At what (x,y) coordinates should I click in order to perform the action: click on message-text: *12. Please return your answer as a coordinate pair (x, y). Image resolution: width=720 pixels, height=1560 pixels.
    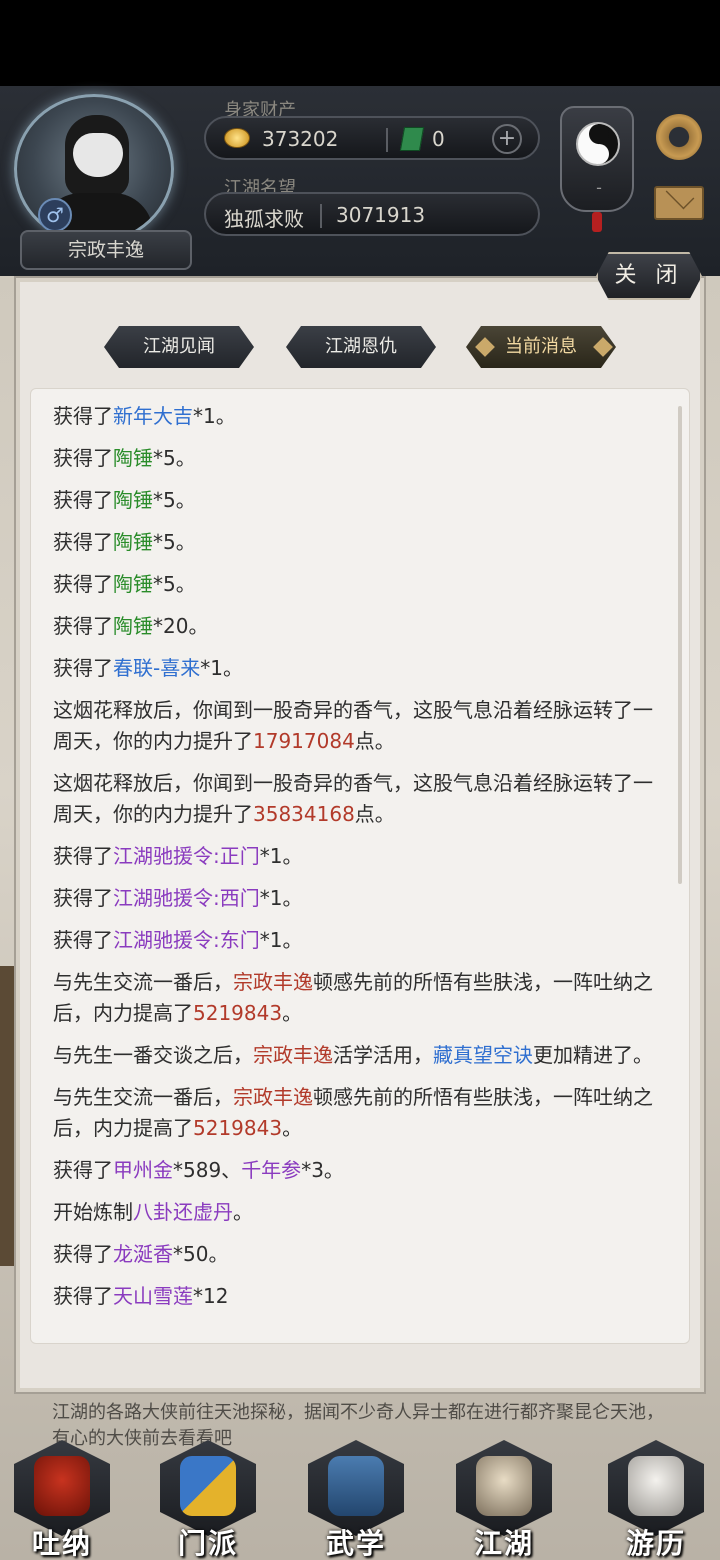
    Looking at the image, I should click on (211, 1296).